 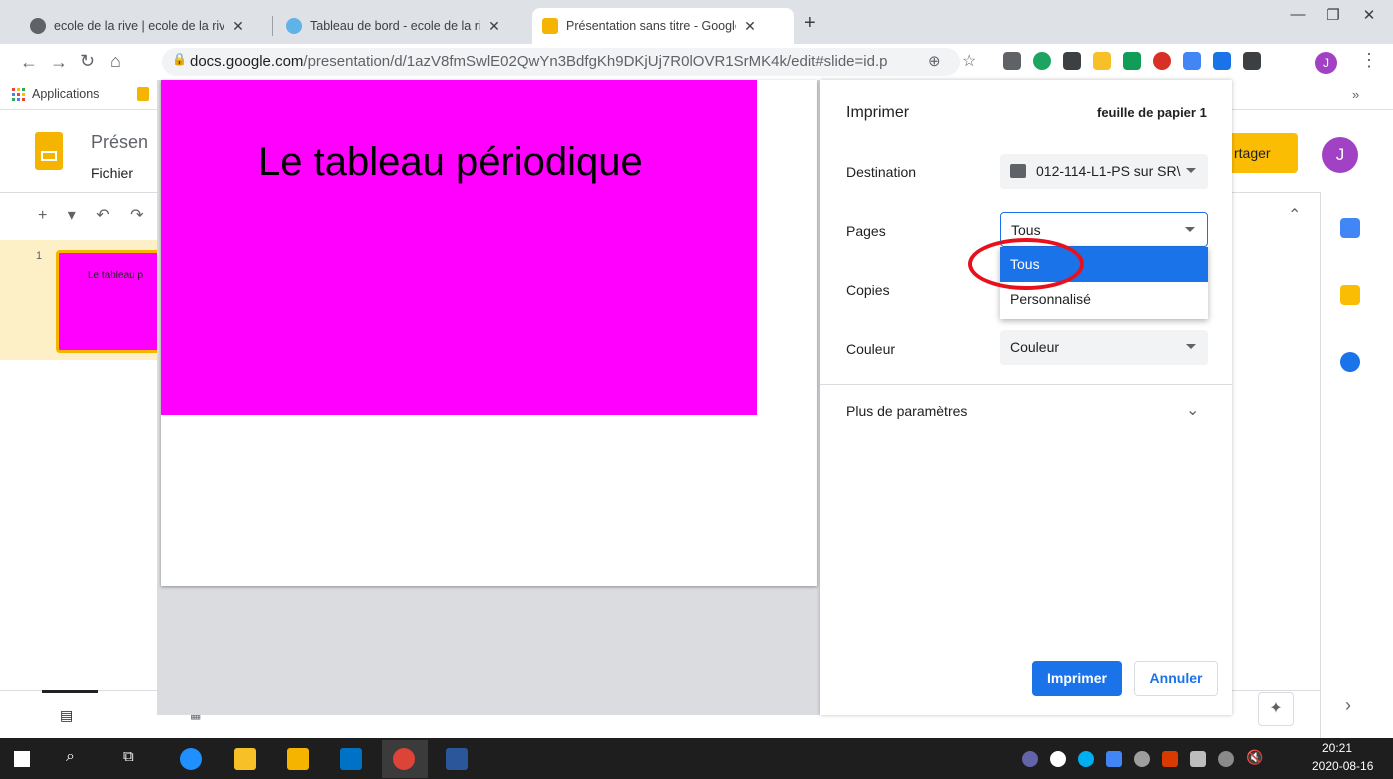 I want to click on skype-icon, so click(x=1086, y=759).